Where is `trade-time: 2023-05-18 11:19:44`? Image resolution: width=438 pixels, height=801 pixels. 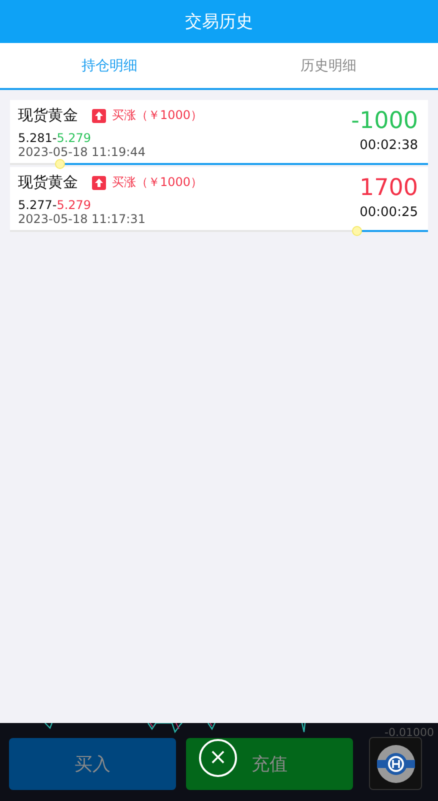
trade-time: 2023-05-18 11:19:44 is located at coordinates (82, 152).